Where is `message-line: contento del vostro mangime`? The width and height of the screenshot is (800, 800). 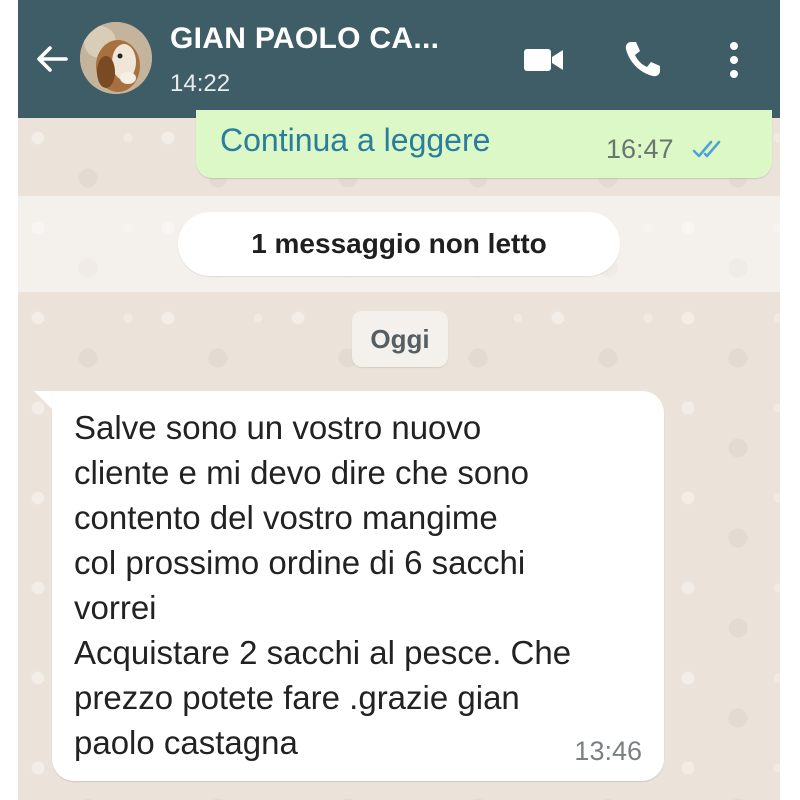 message-line: contento del vostro mangime is located at coordinates (286, 517).